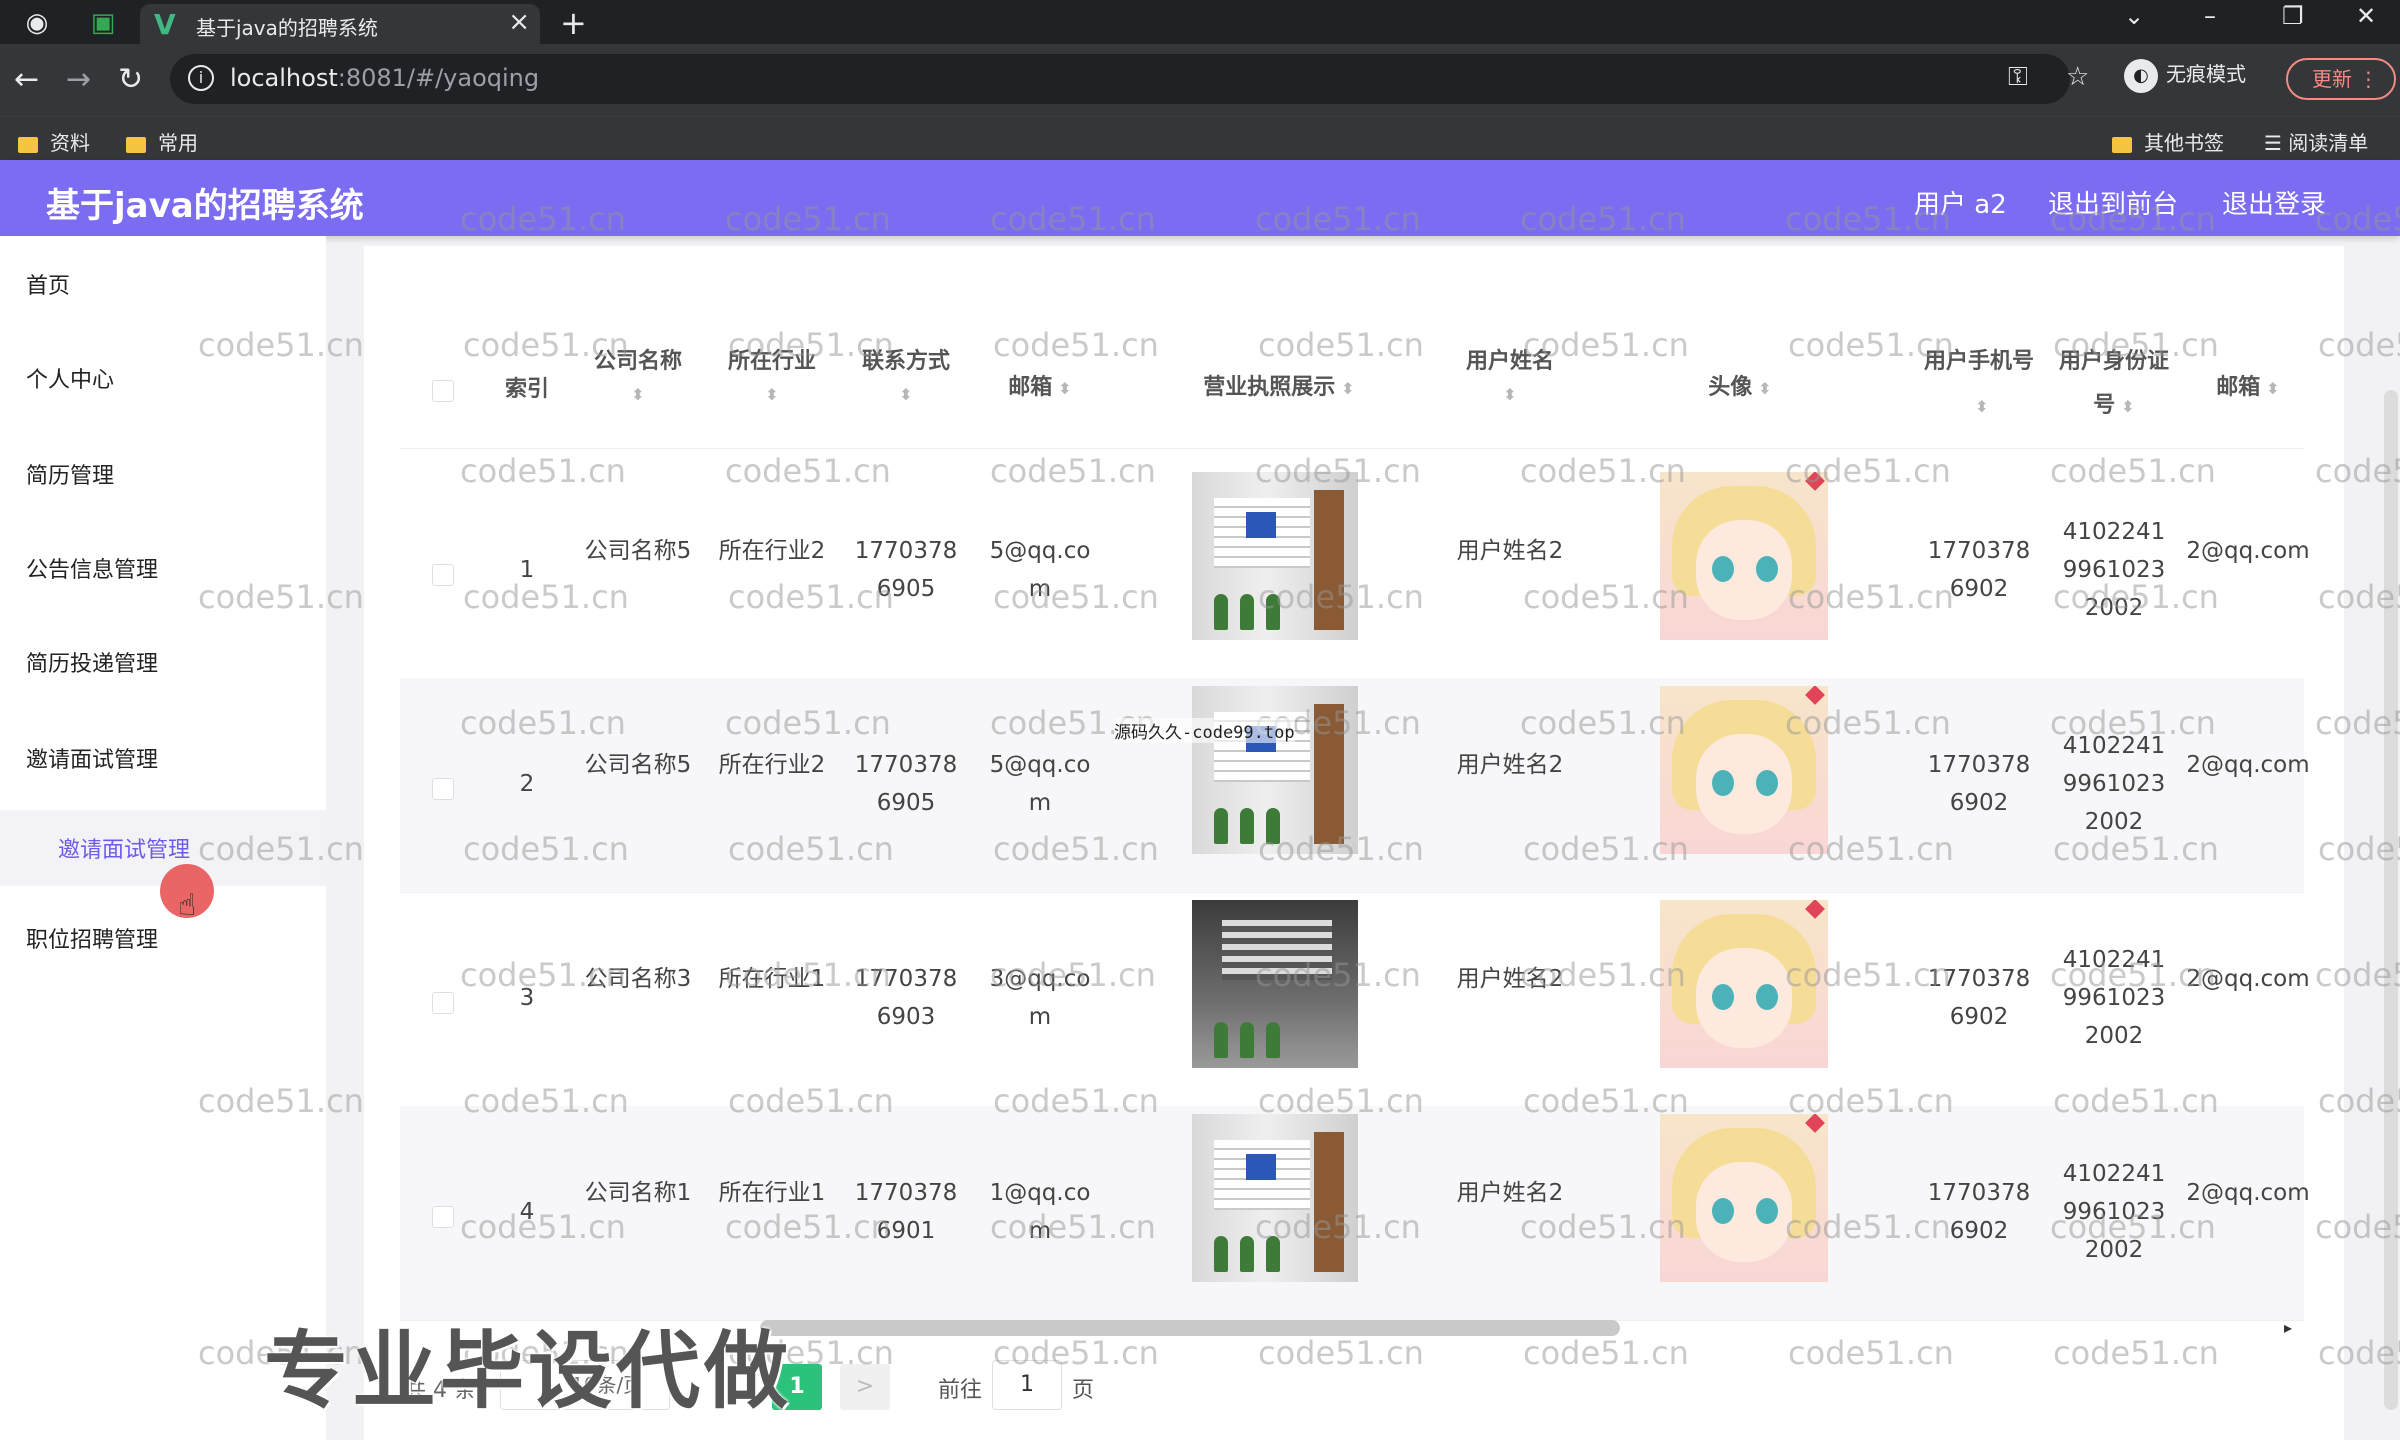 The image size is (2400, 1440). Describe the element at coordinates (54, 141) in the screenshot. I see `bookmark-folder-1: 资料` at that location.